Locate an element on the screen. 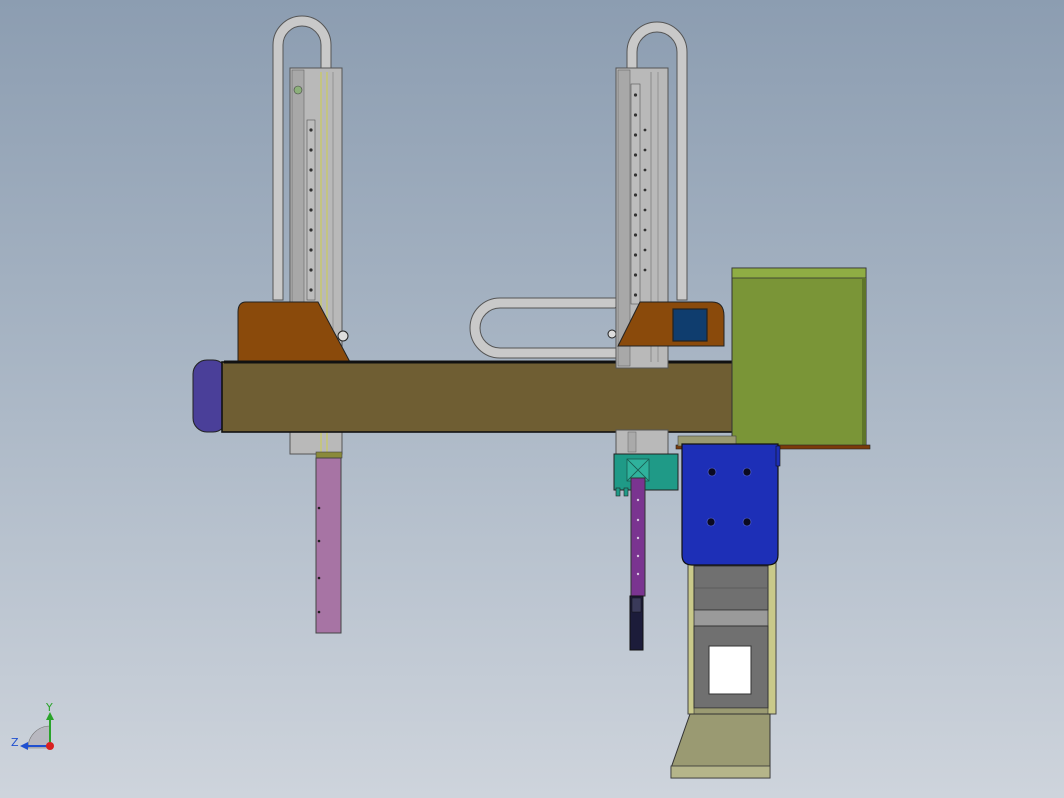 The width and height of the screenshot is (1064, 798). motor-housing is located at coordinates (799, 357).